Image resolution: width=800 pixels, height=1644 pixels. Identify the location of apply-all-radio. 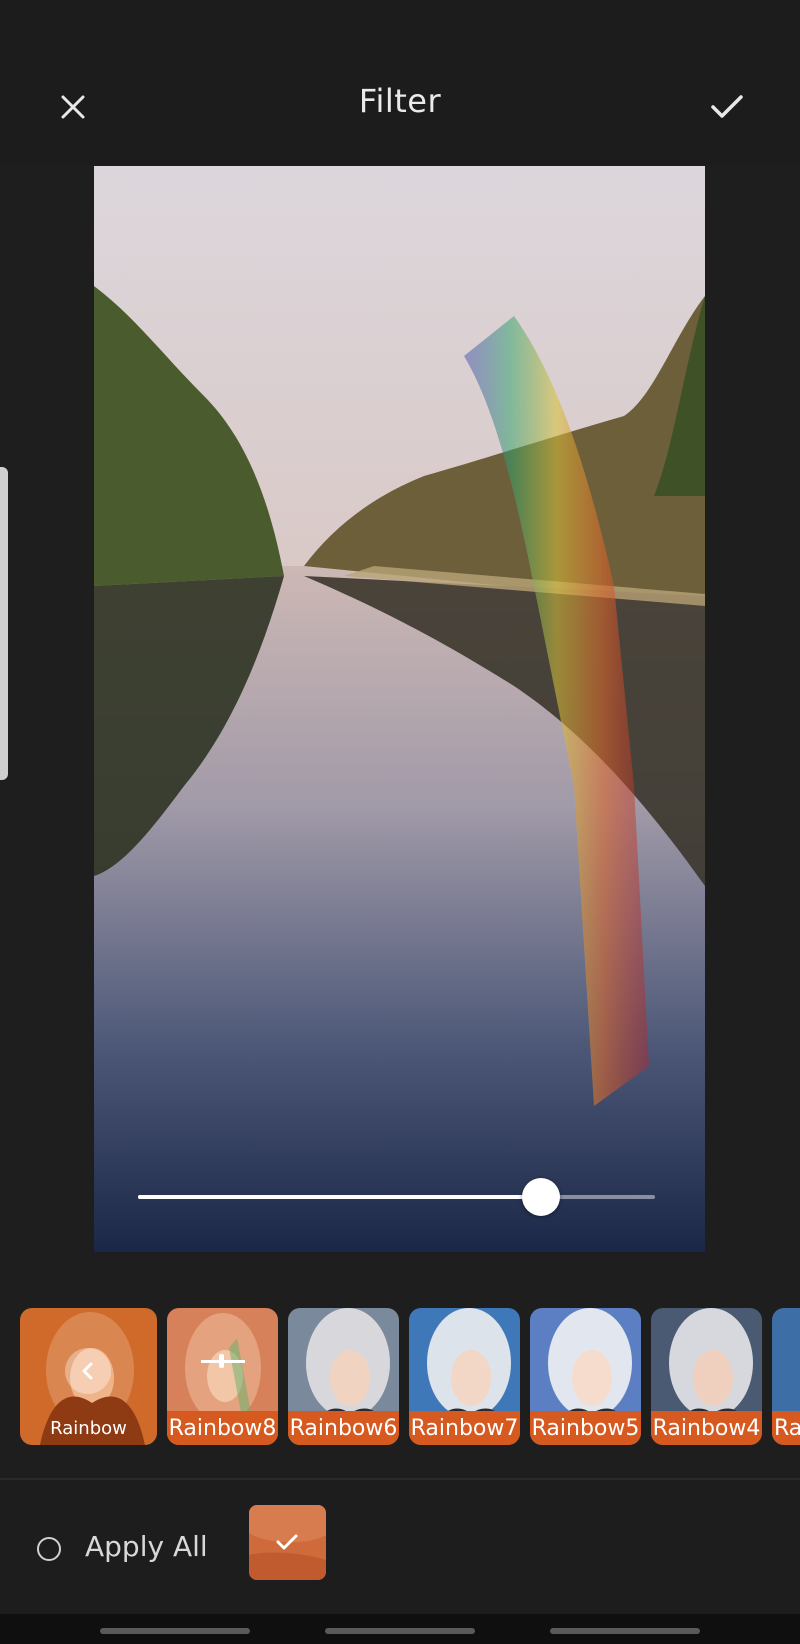
(49, 1549).